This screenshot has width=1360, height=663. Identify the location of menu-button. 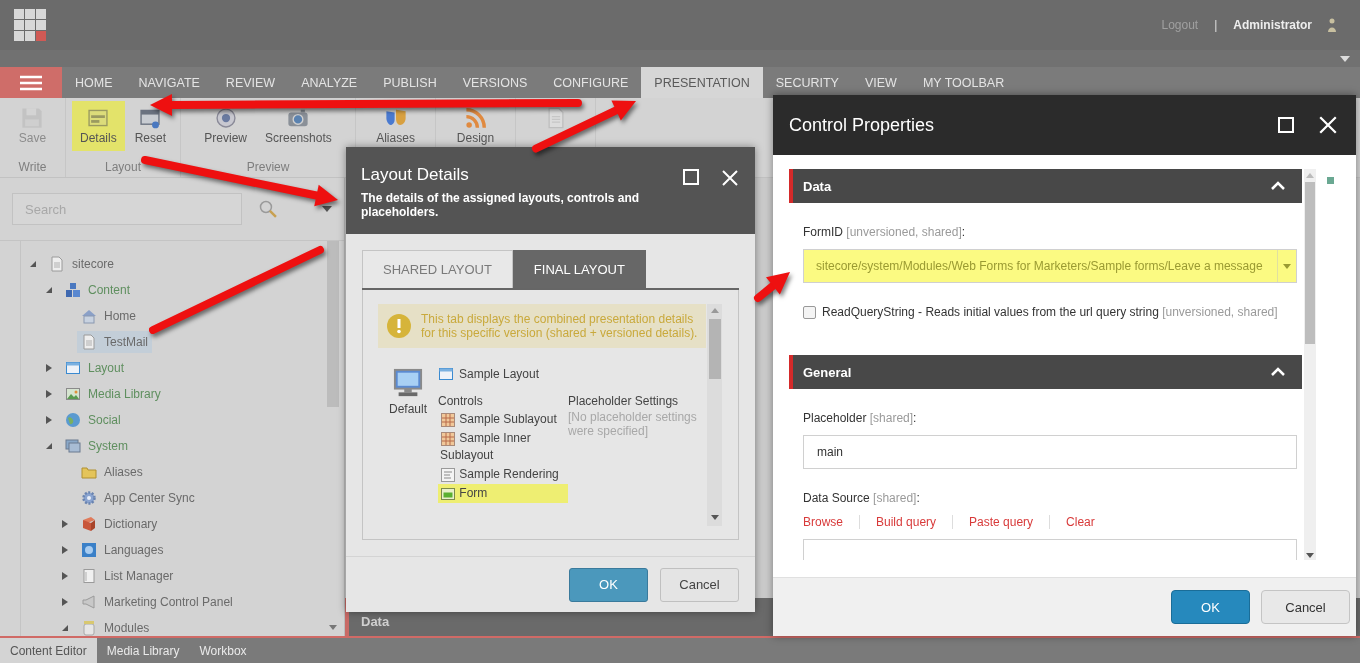
(31, 82).